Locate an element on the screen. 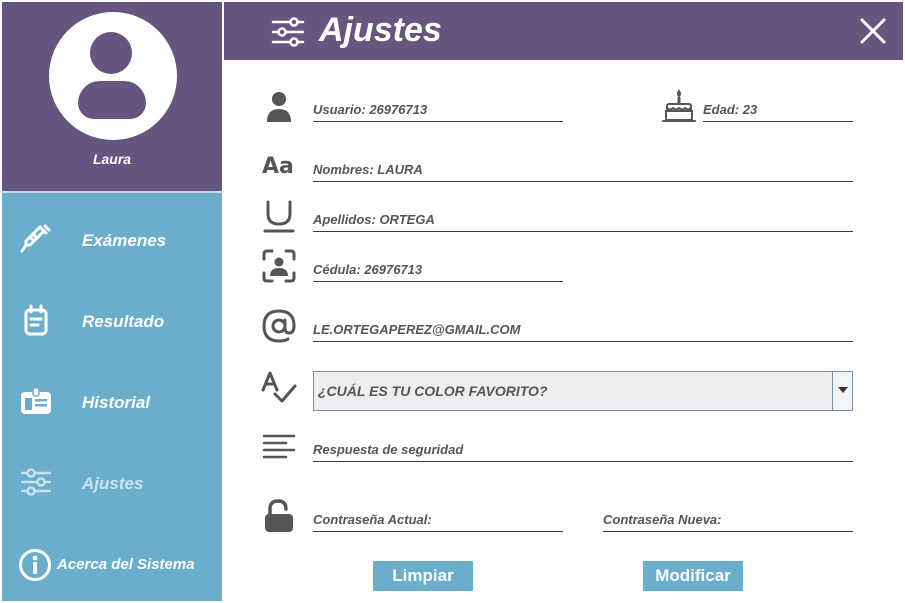 This screenshot has width=905, height=603. sidebar-item-historial: Historial is located at coordinates (112, 401).